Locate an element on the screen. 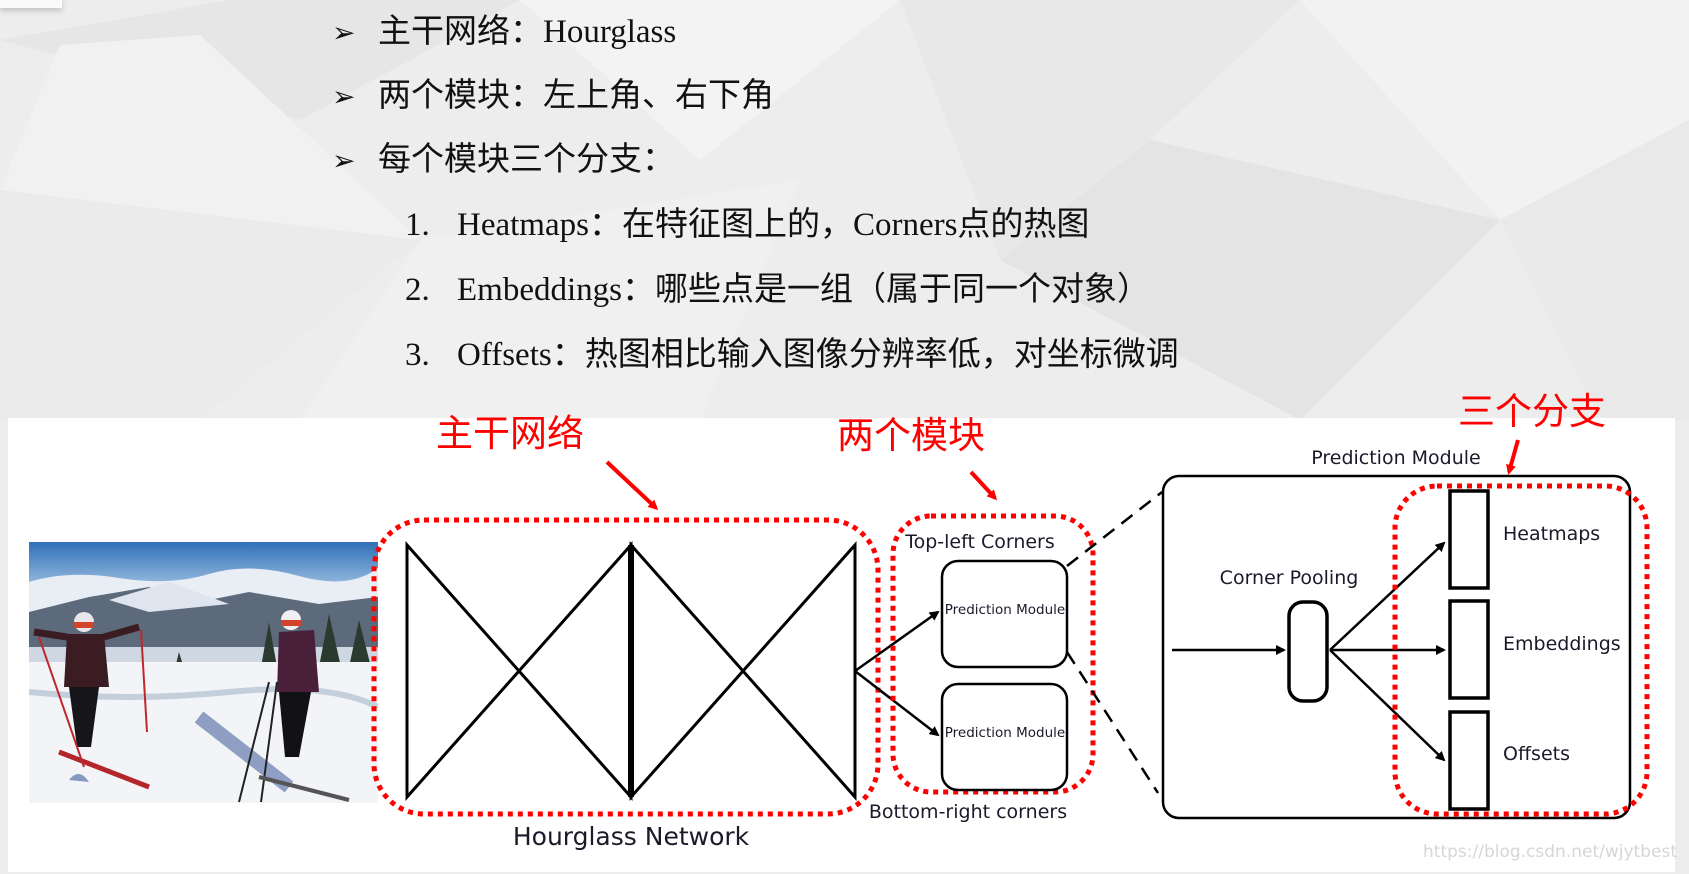 The image size is (1689, 874). offsets-label: Offsets is located at coordinates (1536, 754).